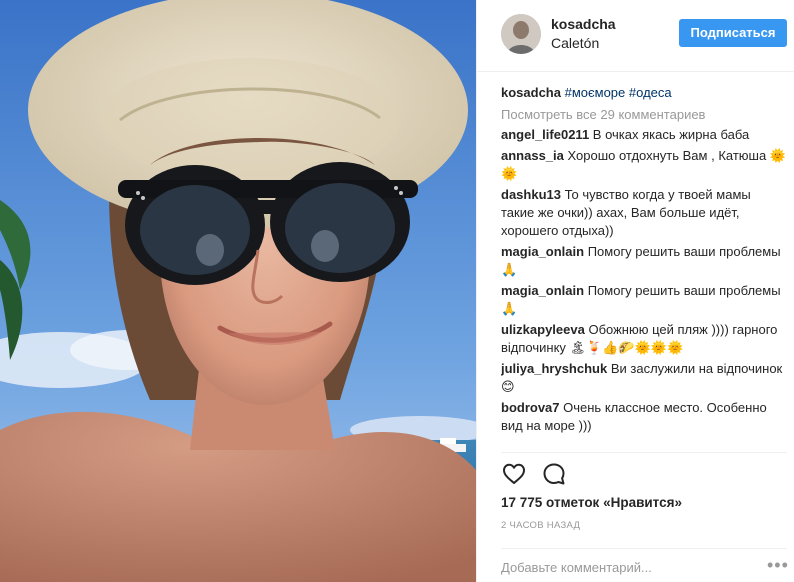  What do you see at coordinates (575, 43) in the screenshot?
I see `header-location: Caletón` at bounding box center [575, 43].